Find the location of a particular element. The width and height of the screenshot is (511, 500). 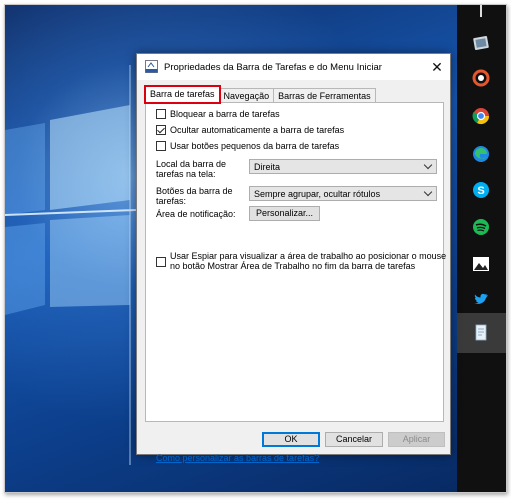

lock-taskbar-label: Bloquear a barra de tarefas is located at coordinates (225, 114).